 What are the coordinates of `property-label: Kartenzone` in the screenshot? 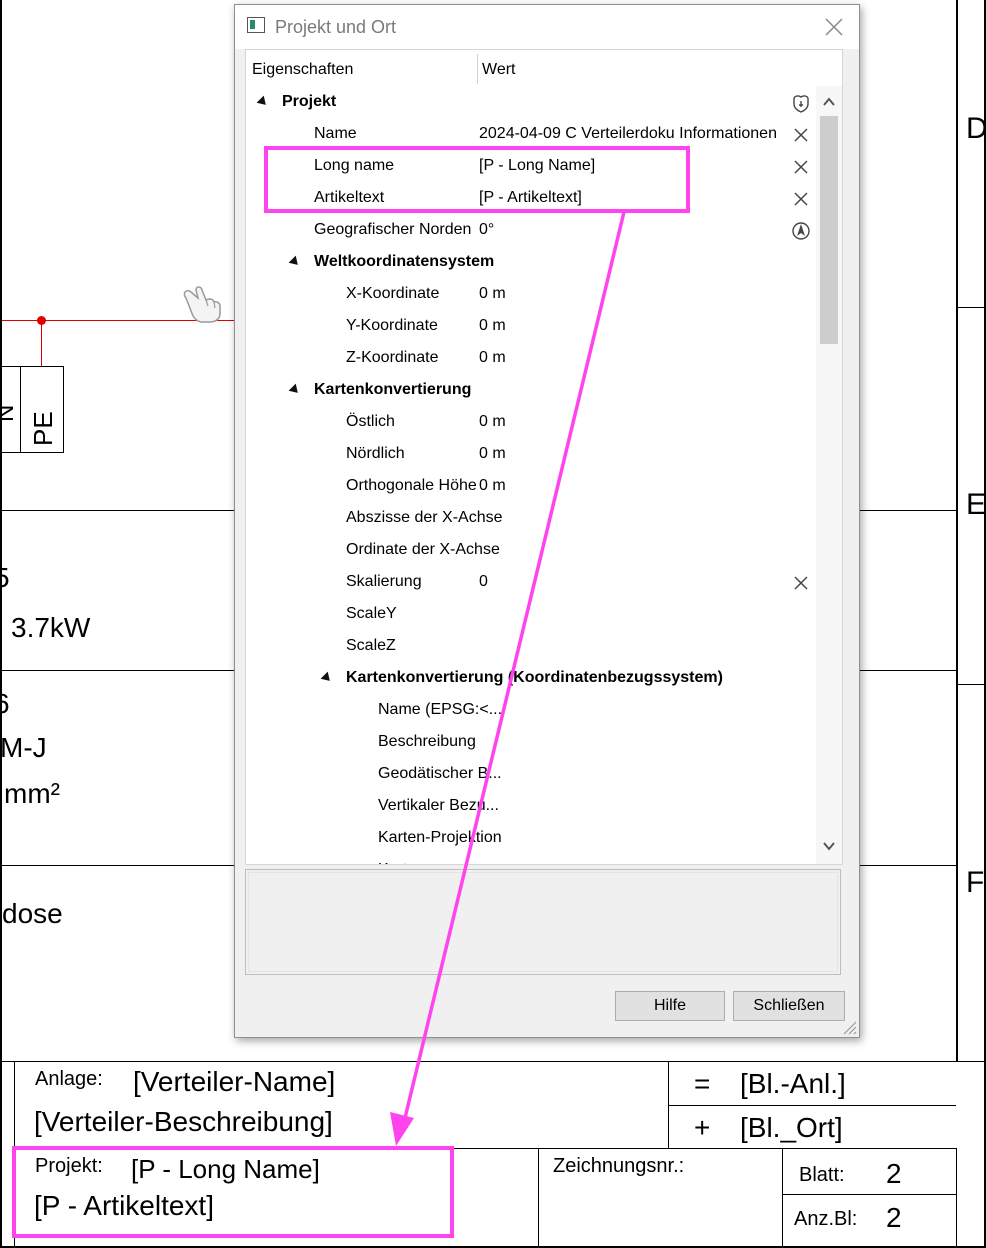 It's located at (419, 862).